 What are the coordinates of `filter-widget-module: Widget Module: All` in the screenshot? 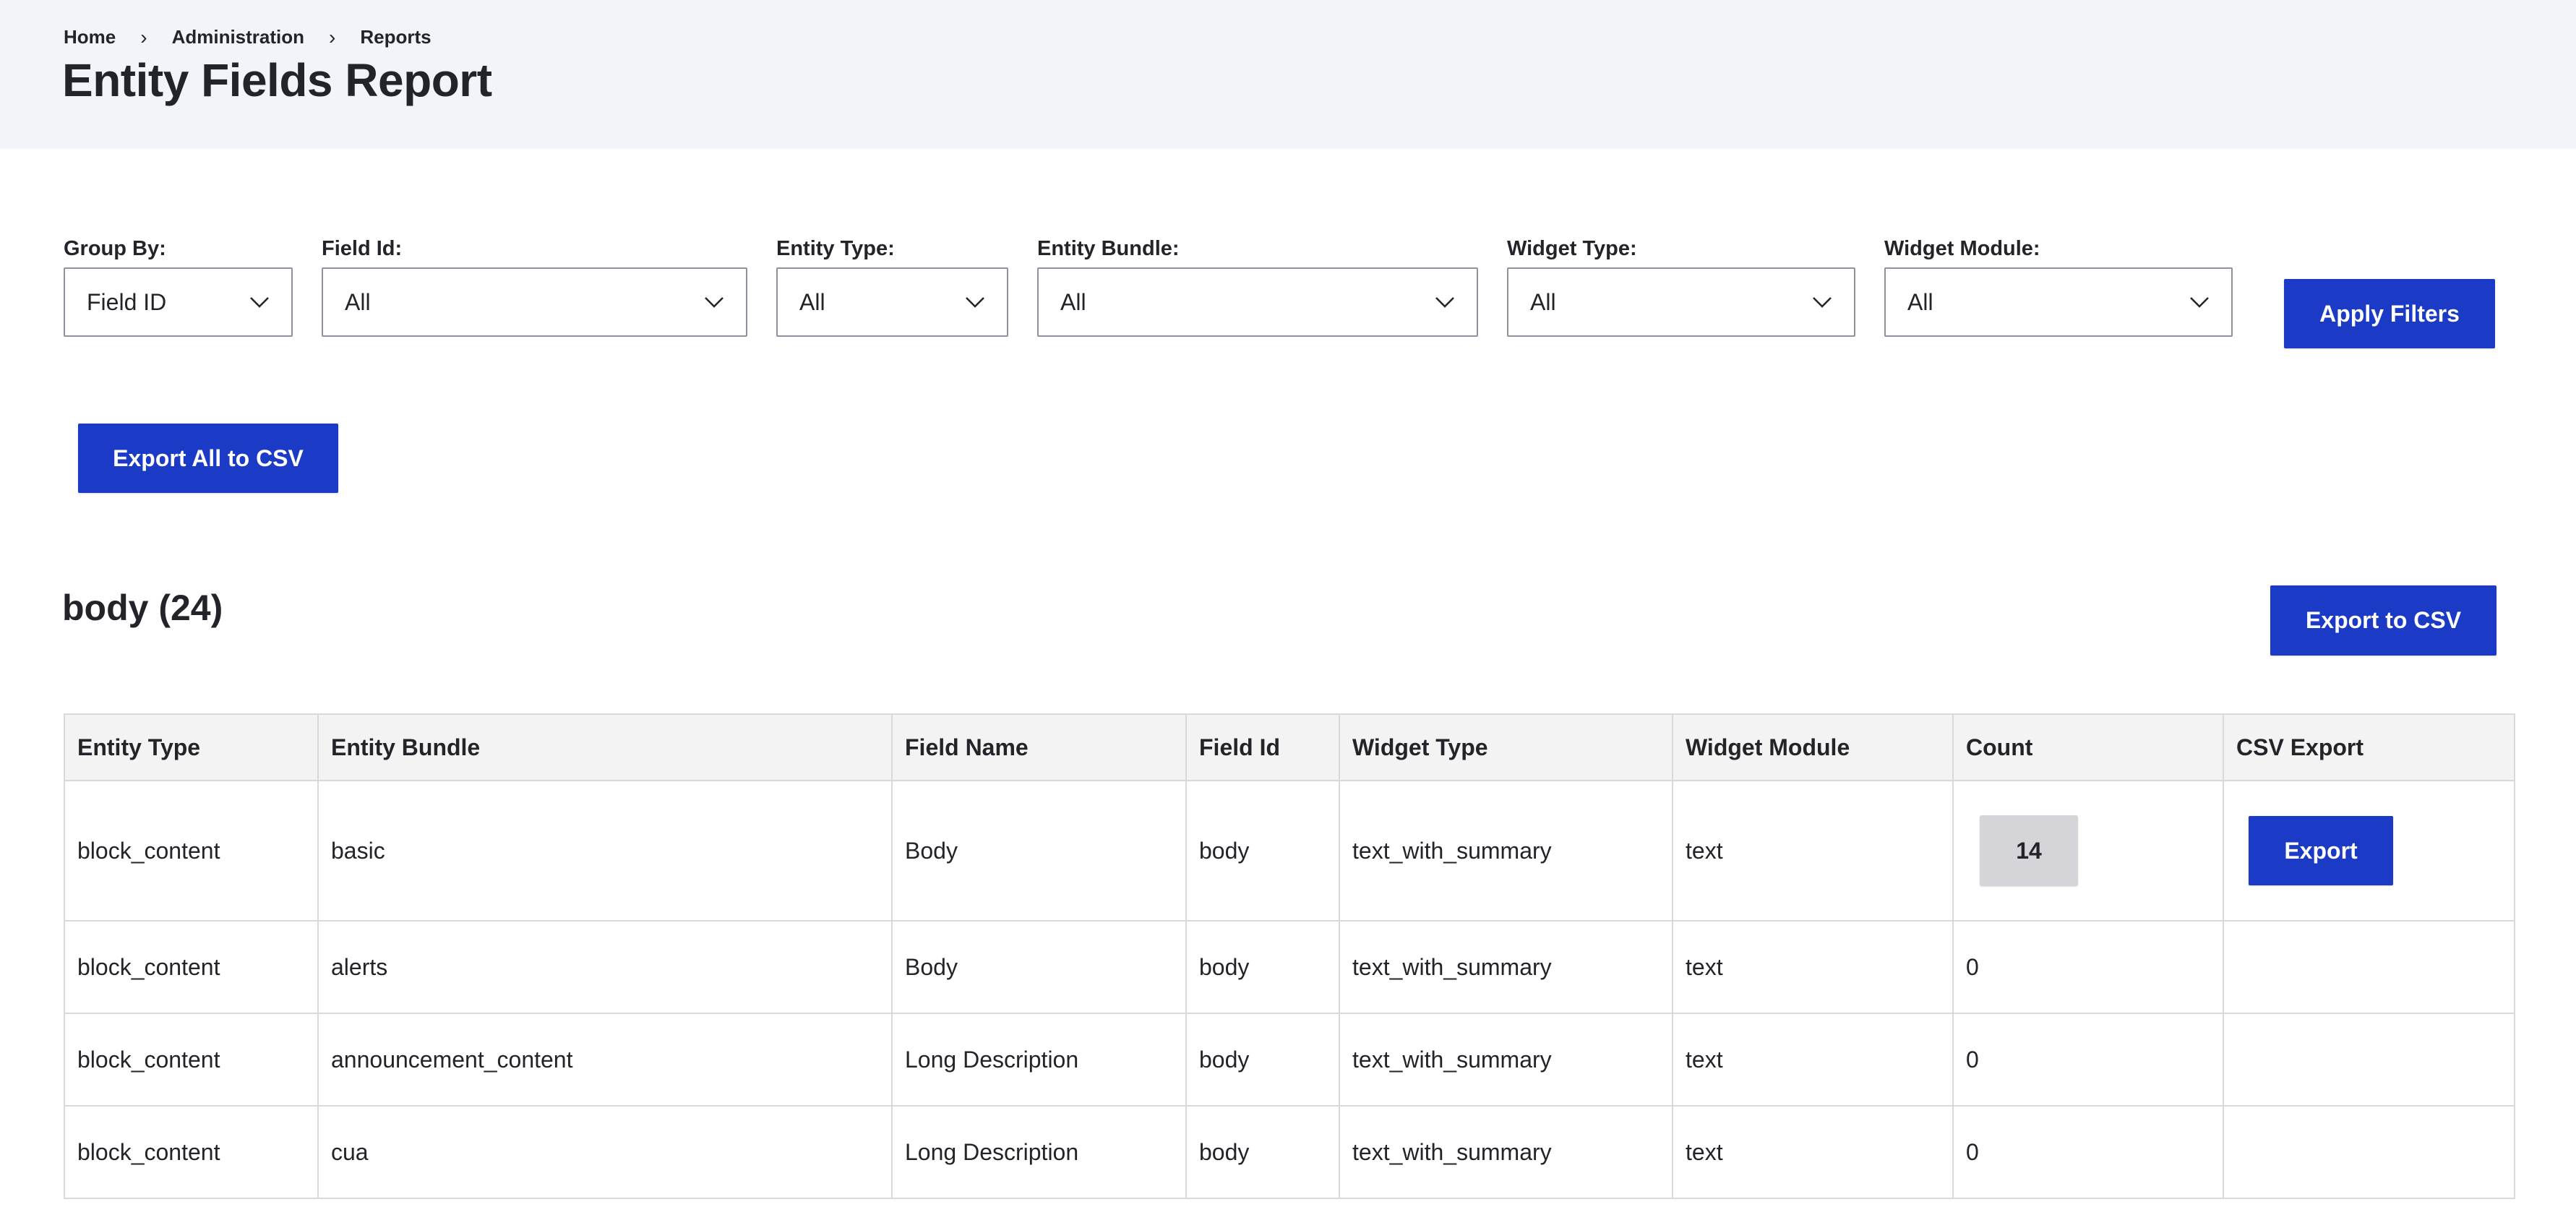 It's located at (2059, 286).